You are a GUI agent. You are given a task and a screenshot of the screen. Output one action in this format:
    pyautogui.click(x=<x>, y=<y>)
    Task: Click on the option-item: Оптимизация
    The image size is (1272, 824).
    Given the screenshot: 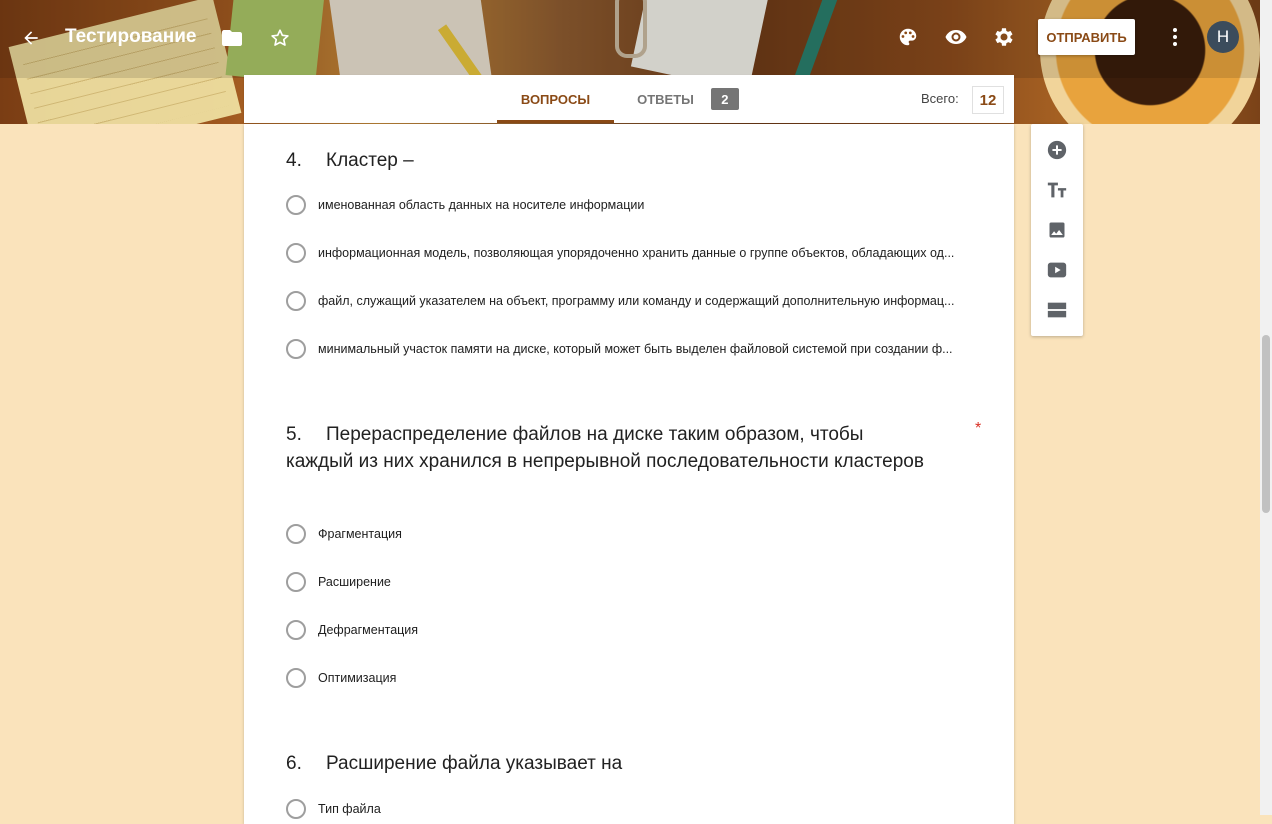 What is the action you would take?
    pyautogui.click(x=341, y=678)
    